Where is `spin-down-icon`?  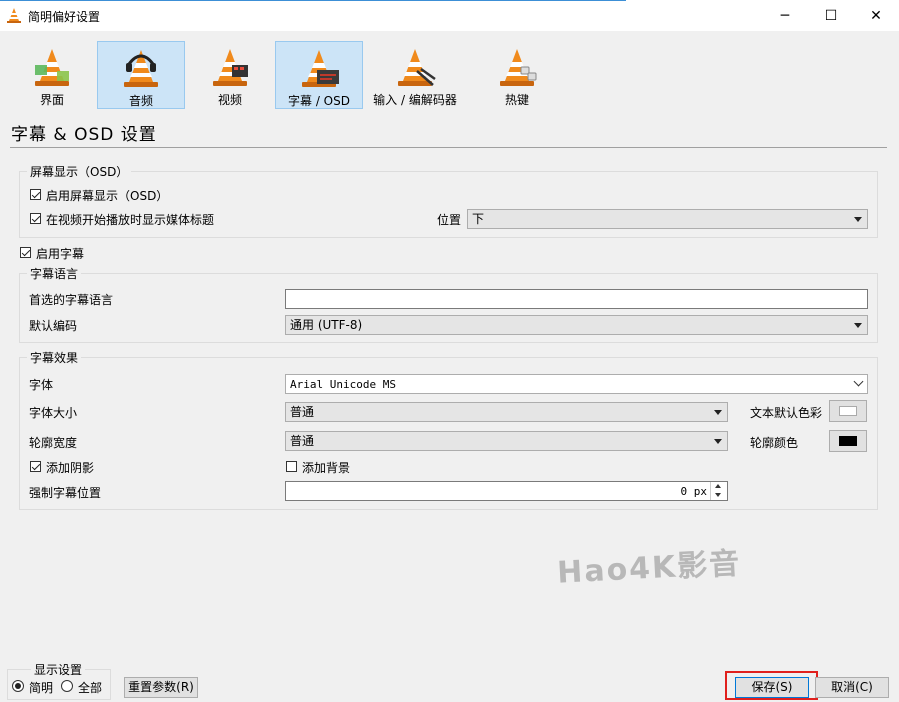 spin-down-icon is located at coordinates (718, 495).